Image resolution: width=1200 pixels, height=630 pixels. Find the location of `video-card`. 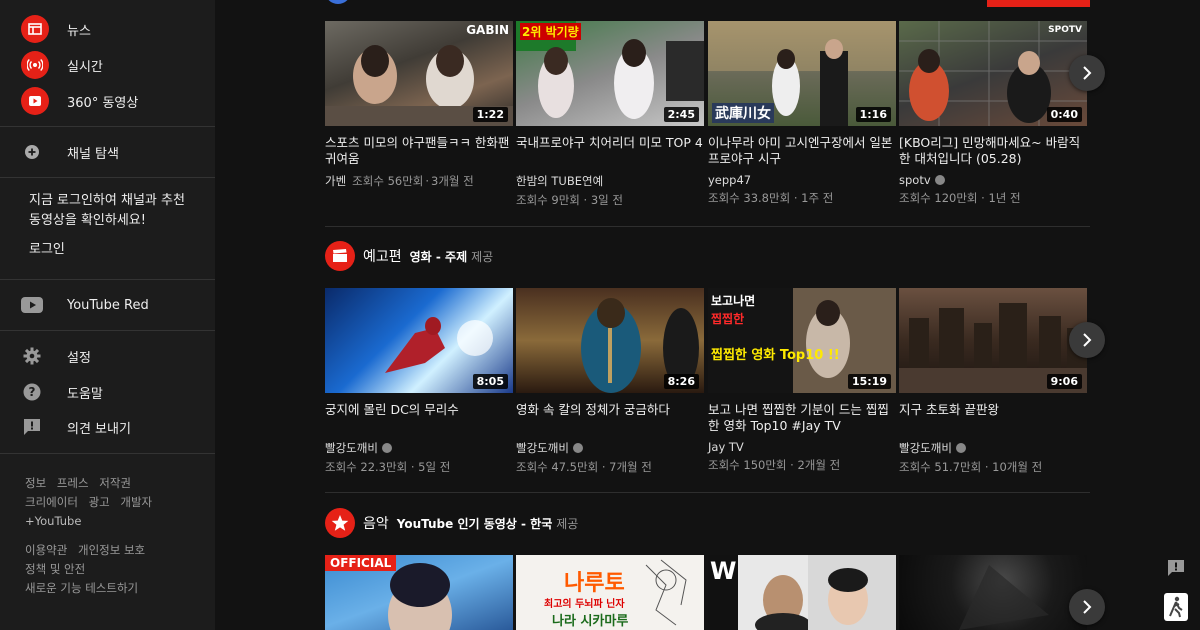

video-card is located at coordinates (993, 592).